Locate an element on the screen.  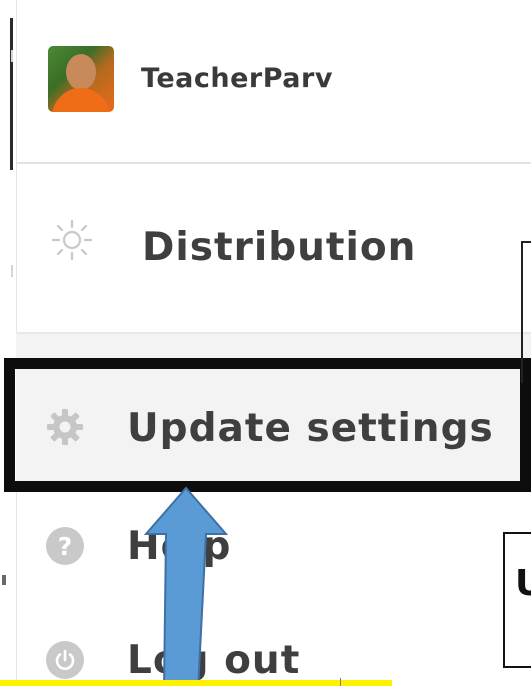
annotation-band is located at coordinates (196, 682).